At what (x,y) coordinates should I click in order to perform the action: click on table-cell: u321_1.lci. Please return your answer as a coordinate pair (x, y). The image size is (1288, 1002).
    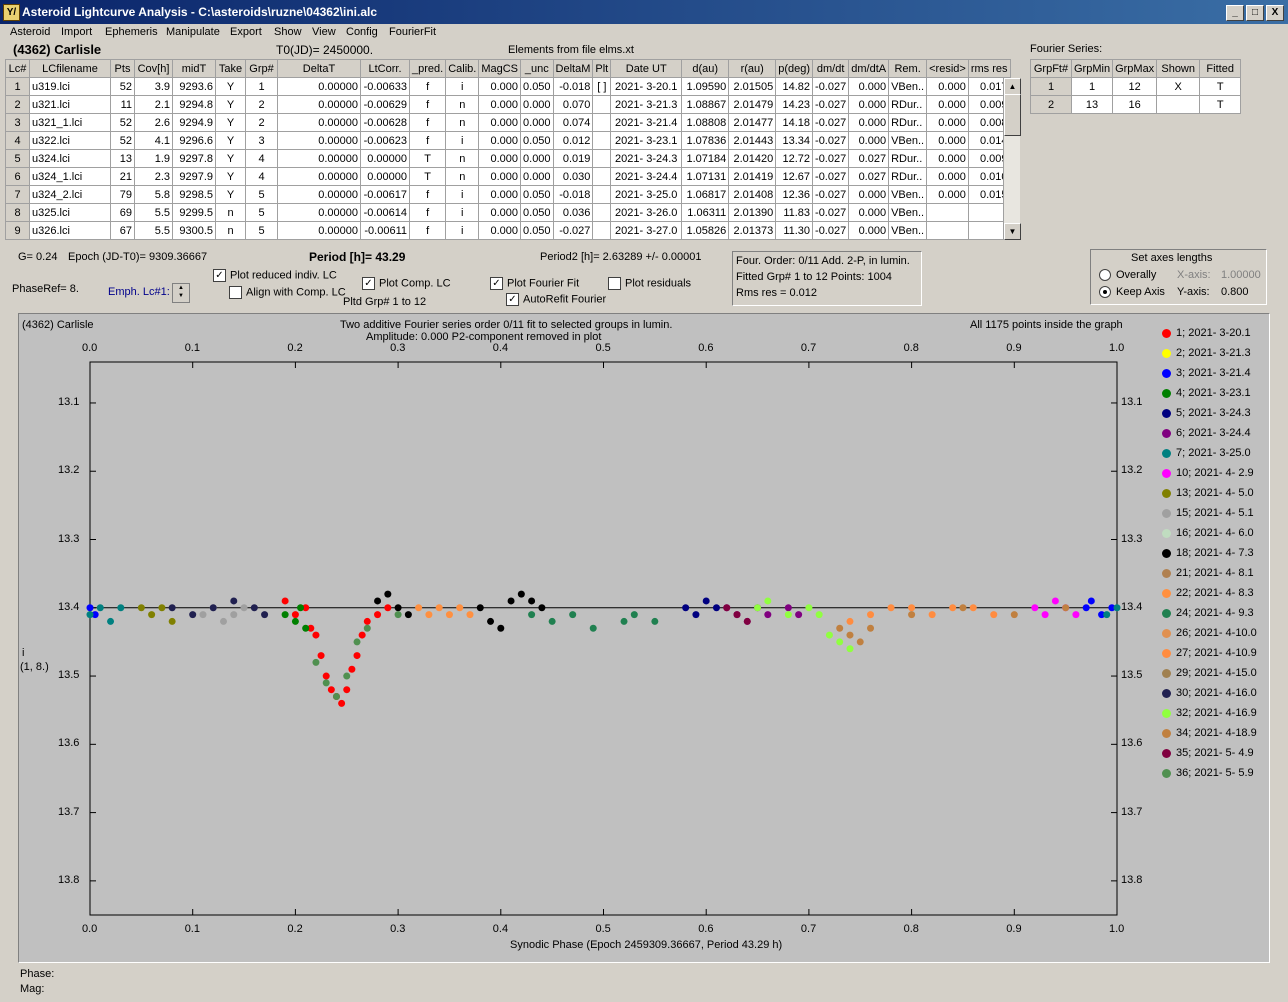
    Looking at the image, I should click on (70, 122).